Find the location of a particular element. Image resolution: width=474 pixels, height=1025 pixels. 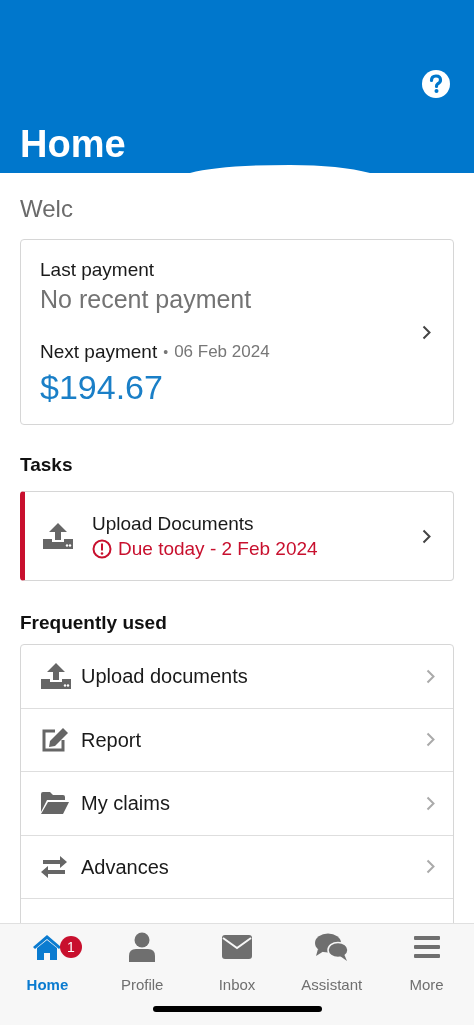

next-payment-label: Next payment is located at coordinates (99, 351).